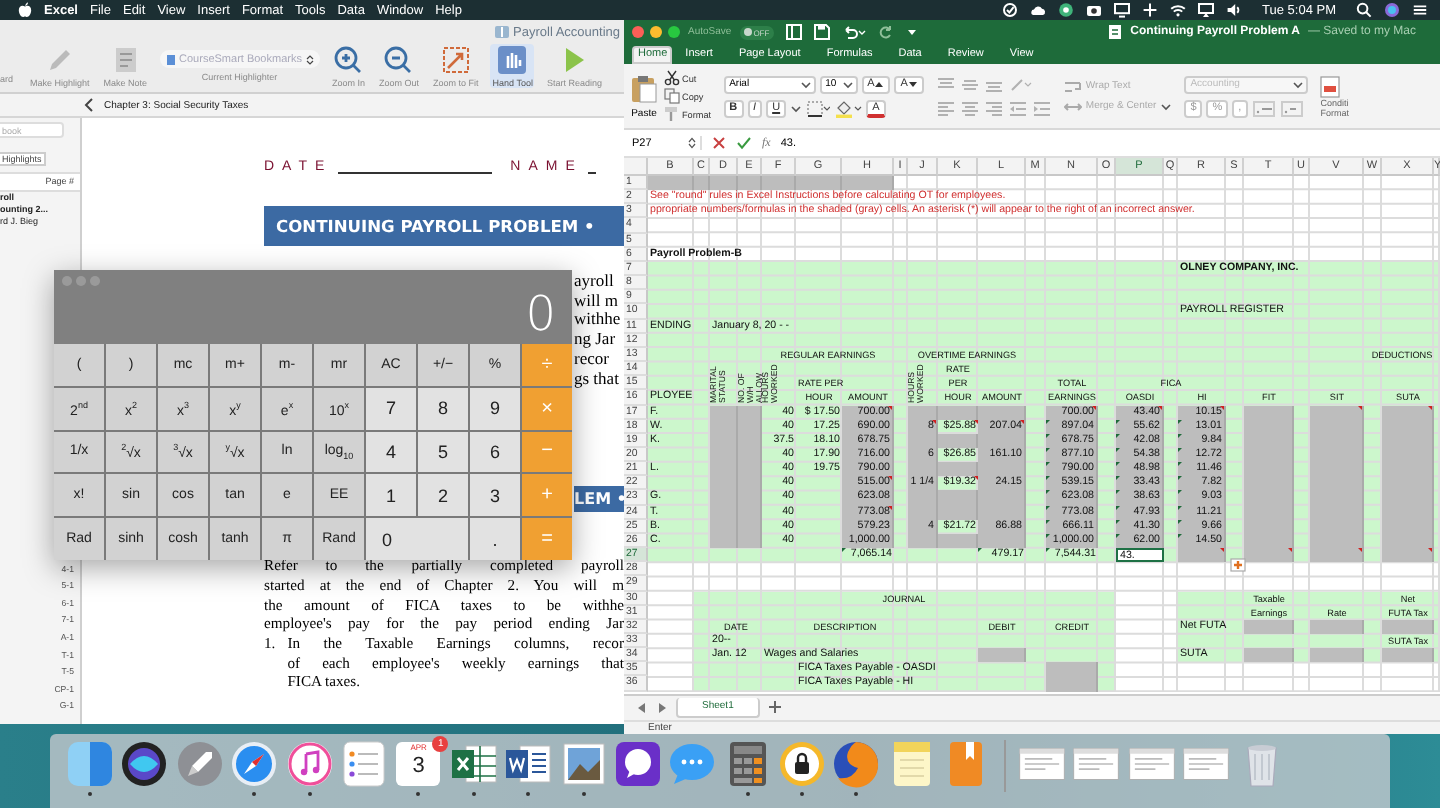 The height and width of the screenshot is (808, 1440). I want to click on bookmark-icon, so click(170, 59).